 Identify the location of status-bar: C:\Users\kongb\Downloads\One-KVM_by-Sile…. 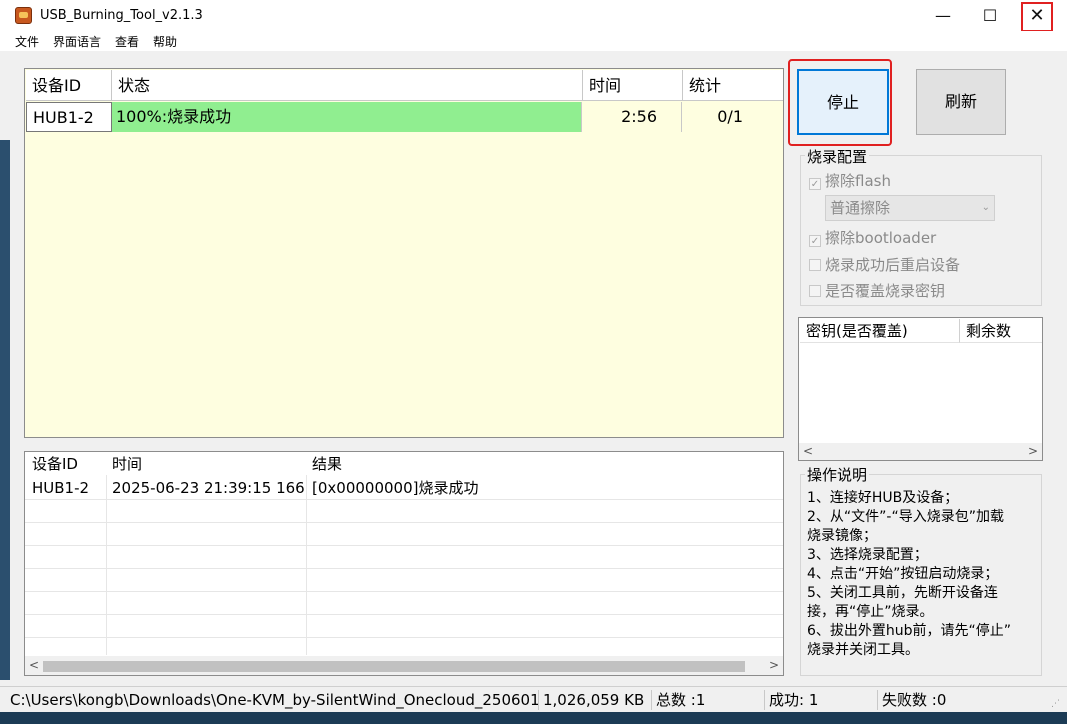
(533, 699).